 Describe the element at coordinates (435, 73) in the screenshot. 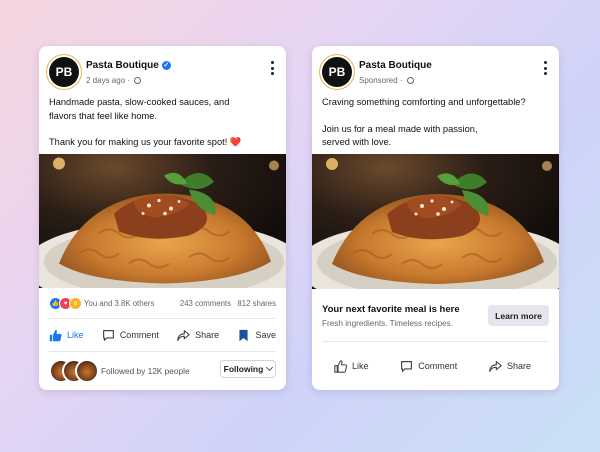

I see `post-header: PB Pasta Boutique Sponsored ·` at that location.